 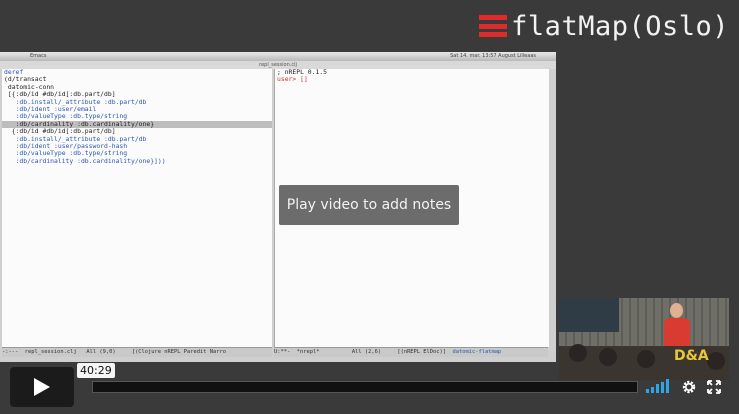 What do you see at coordinates (477, 352) in the screenshot?
I see `modeline-right-project: datomic-flatmap` at bounding box center [477, 352].